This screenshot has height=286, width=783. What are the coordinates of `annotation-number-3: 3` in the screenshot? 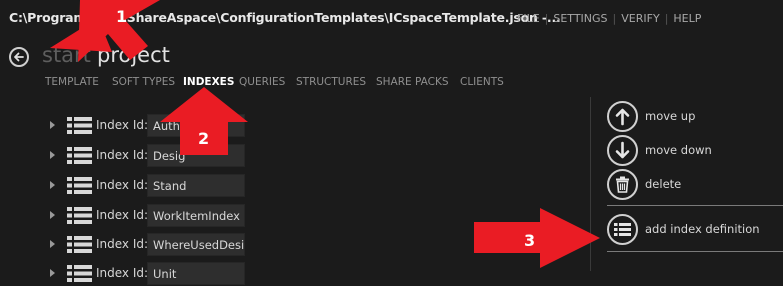 It's located at (530, 240).